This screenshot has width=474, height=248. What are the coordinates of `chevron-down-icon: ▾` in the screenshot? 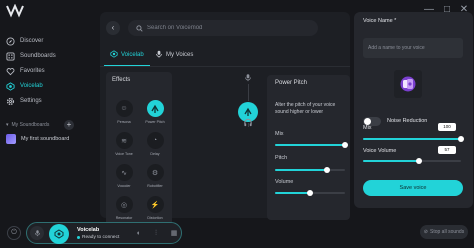 It's located at (7, 125).